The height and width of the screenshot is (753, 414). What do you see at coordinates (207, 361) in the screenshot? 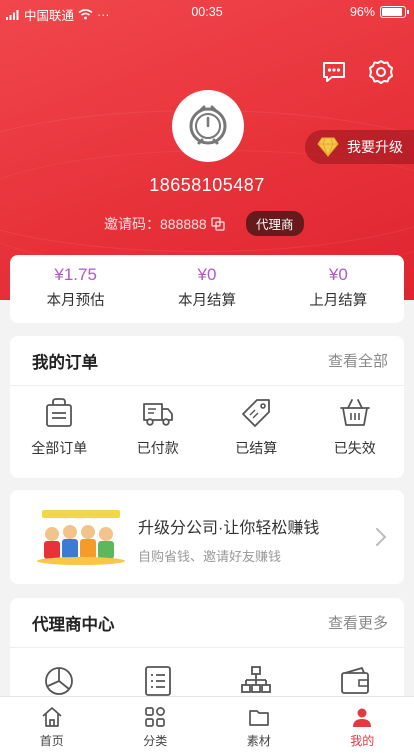
I see `orders-header: 我的订单 查看全部` at bounding box center [207, 361].